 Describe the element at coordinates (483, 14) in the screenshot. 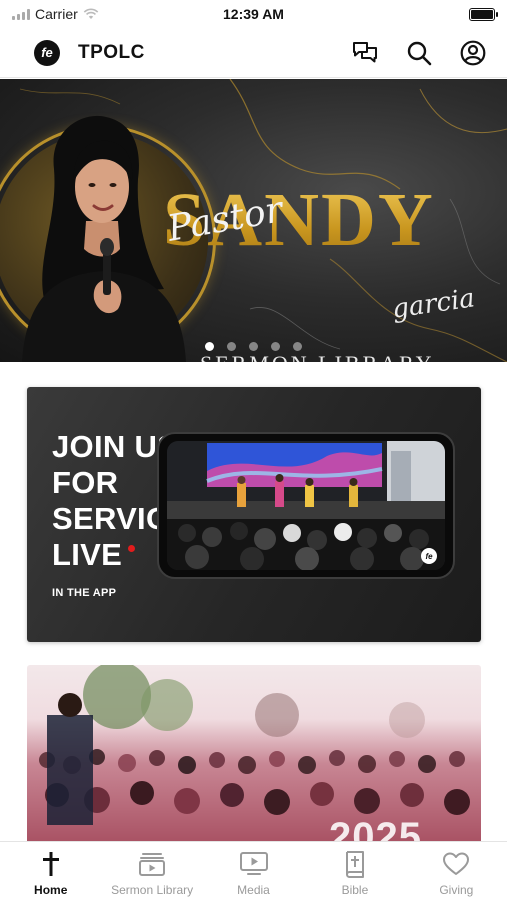

I see `battery-icon` at that location.